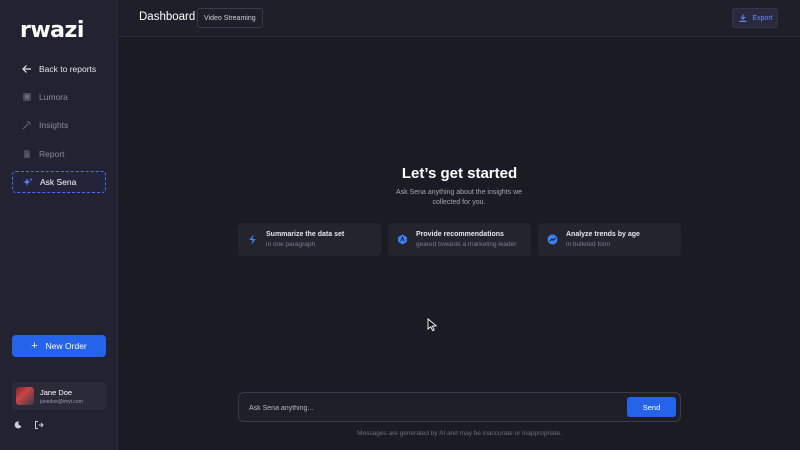 Image resolution: width=800 pixels, height=450 pixels. What do you see at coordinates (27, 182) in the screenshot?
I see `ai-sparkle-icon` at bounding box center [27, 182].